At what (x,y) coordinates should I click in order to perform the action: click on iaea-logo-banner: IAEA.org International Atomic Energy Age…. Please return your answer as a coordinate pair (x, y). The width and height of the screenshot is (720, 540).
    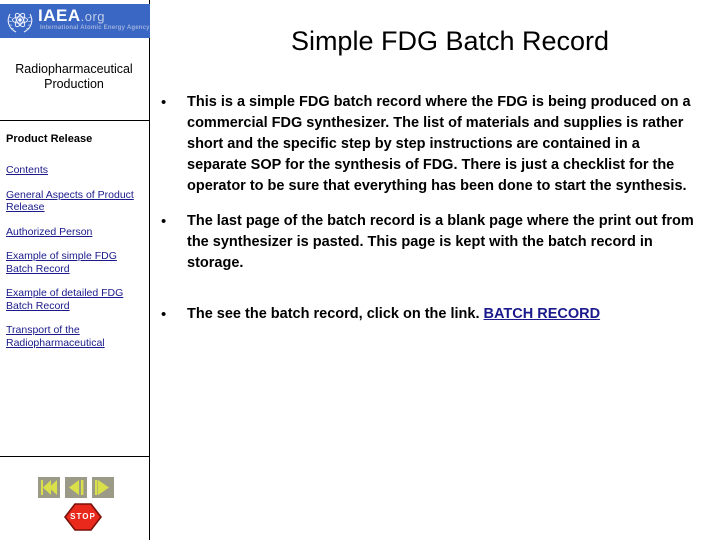
    Looking at the image, I should click on (75, 21).